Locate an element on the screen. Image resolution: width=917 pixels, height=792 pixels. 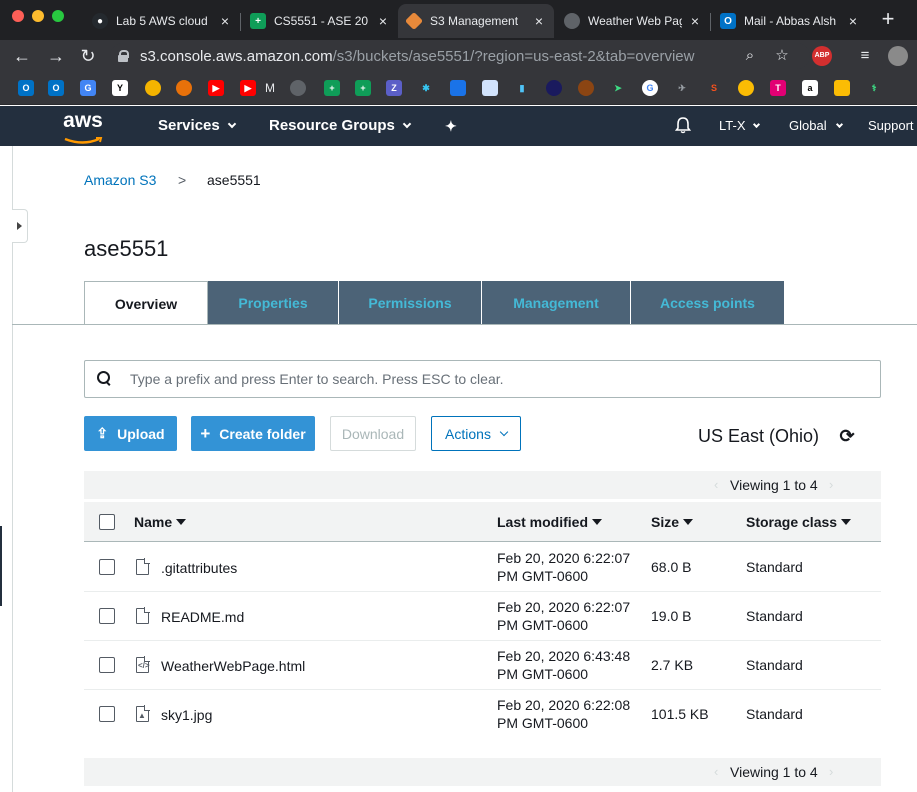
pin-icon: ✦ is located at coordinates (451, 126).